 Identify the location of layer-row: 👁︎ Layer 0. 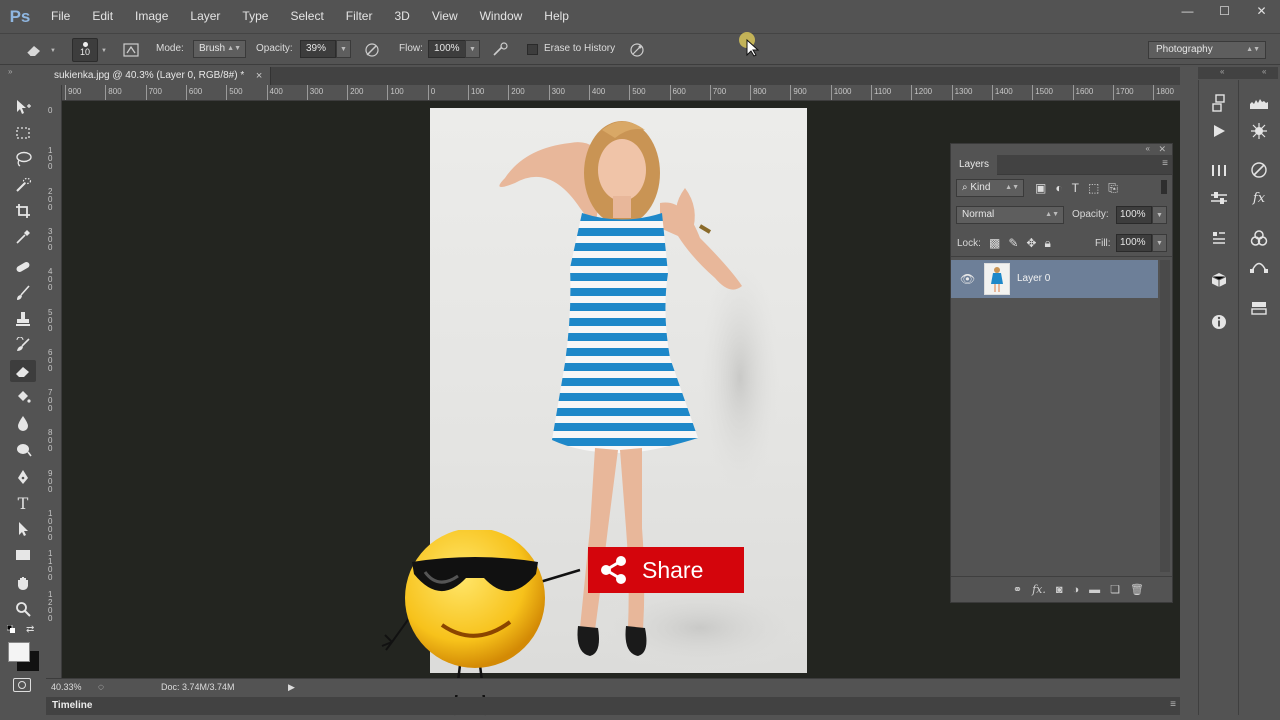
(1054, 279).